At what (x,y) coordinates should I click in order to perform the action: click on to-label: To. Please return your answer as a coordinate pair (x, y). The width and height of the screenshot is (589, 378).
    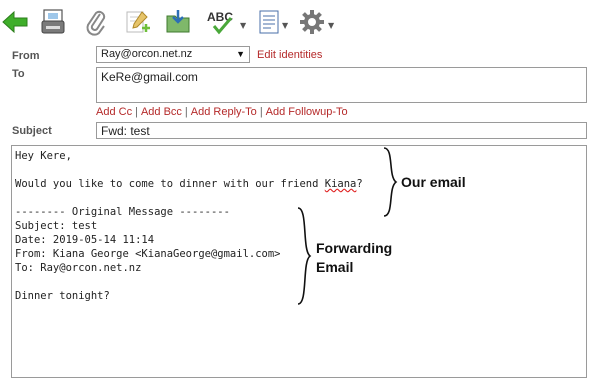
    Looking at the image, I should click on (18, 74).